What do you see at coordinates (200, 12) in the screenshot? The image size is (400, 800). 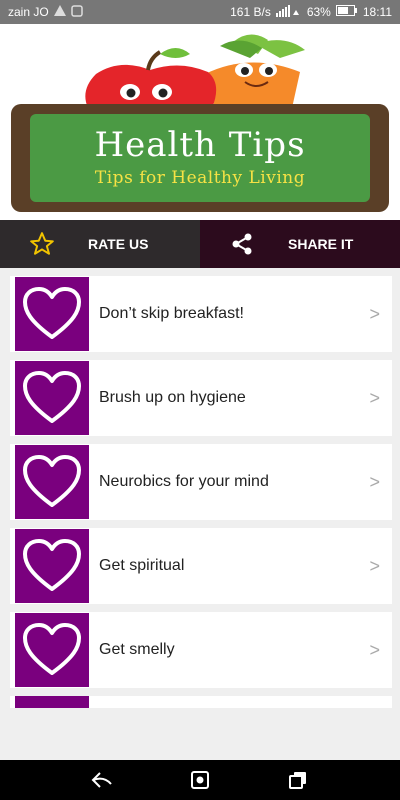 I see `status-bar: zain JO 161 B/s 63% 18:11` at bounding box center [200, 12].